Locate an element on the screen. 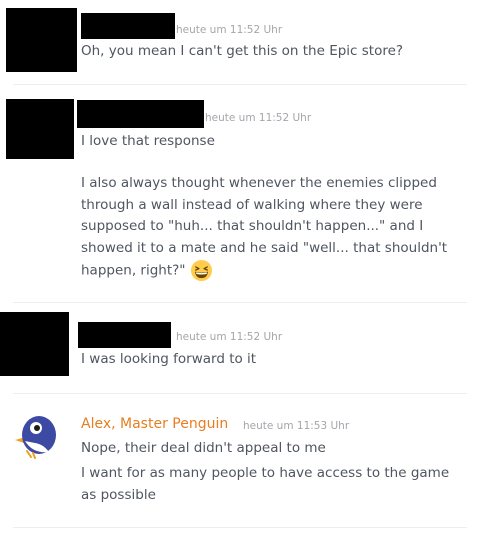  grinning-squinting-emoji-icon is located at coordinates (201, 270).